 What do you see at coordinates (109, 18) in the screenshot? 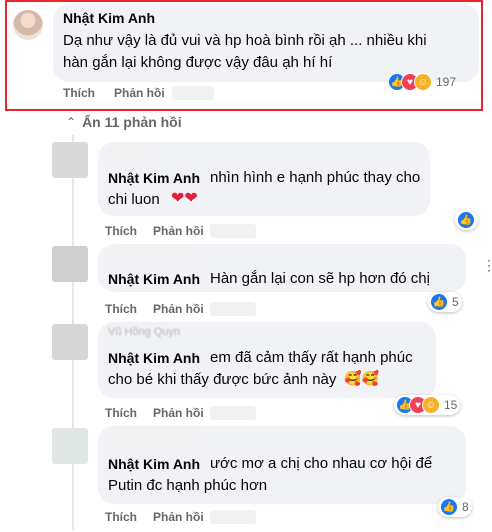
I see `comment-author: Nhật Kim Anh` at bounding box center [109, 18].